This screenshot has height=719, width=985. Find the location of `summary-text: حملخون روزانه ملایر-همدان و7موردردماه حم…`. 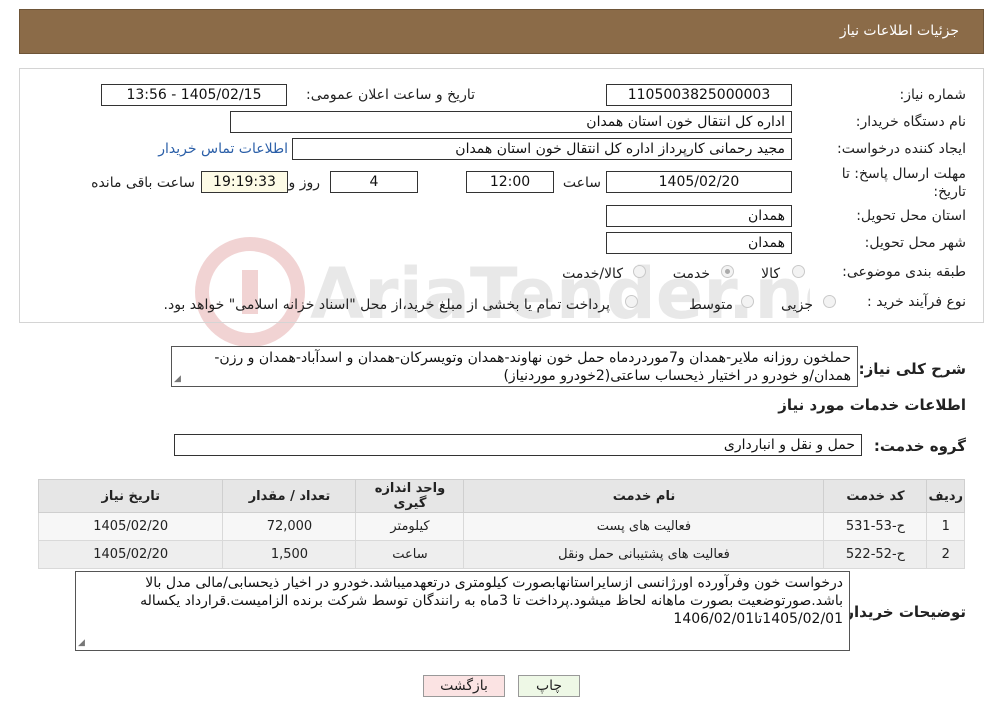

summary-text: حملخون روزانه ملایر-همدان و7موردردماه حم… is located at coordinates (532, 367).